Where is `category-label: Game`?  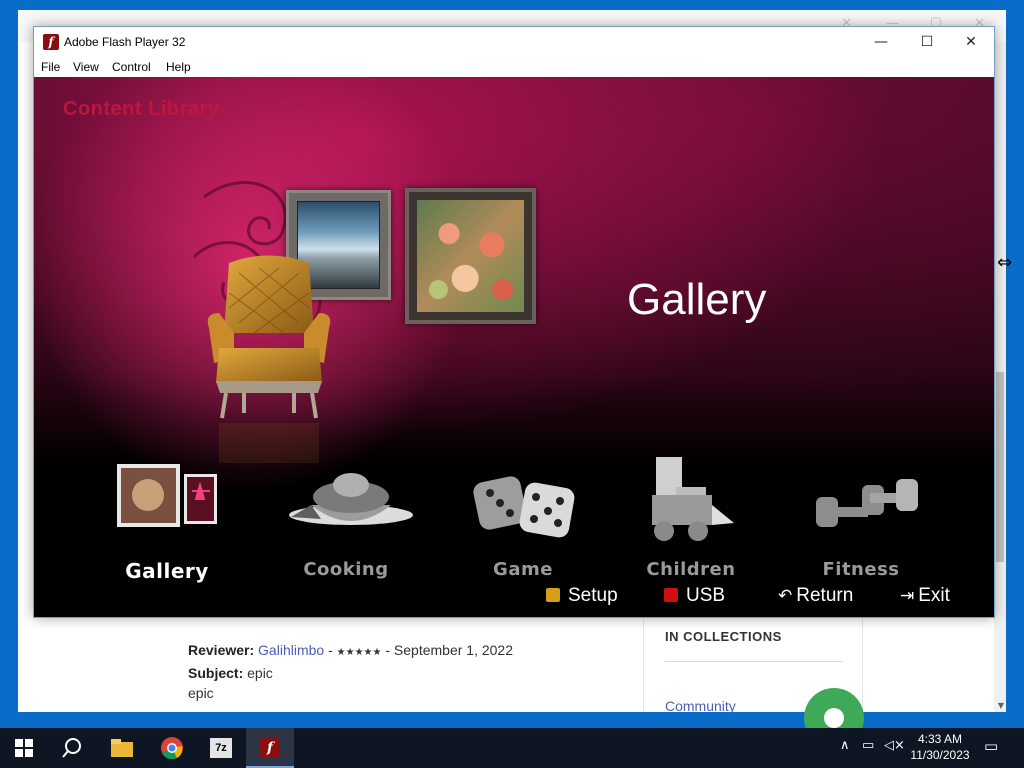
category-label: Game is located at coordinates (523, 569).